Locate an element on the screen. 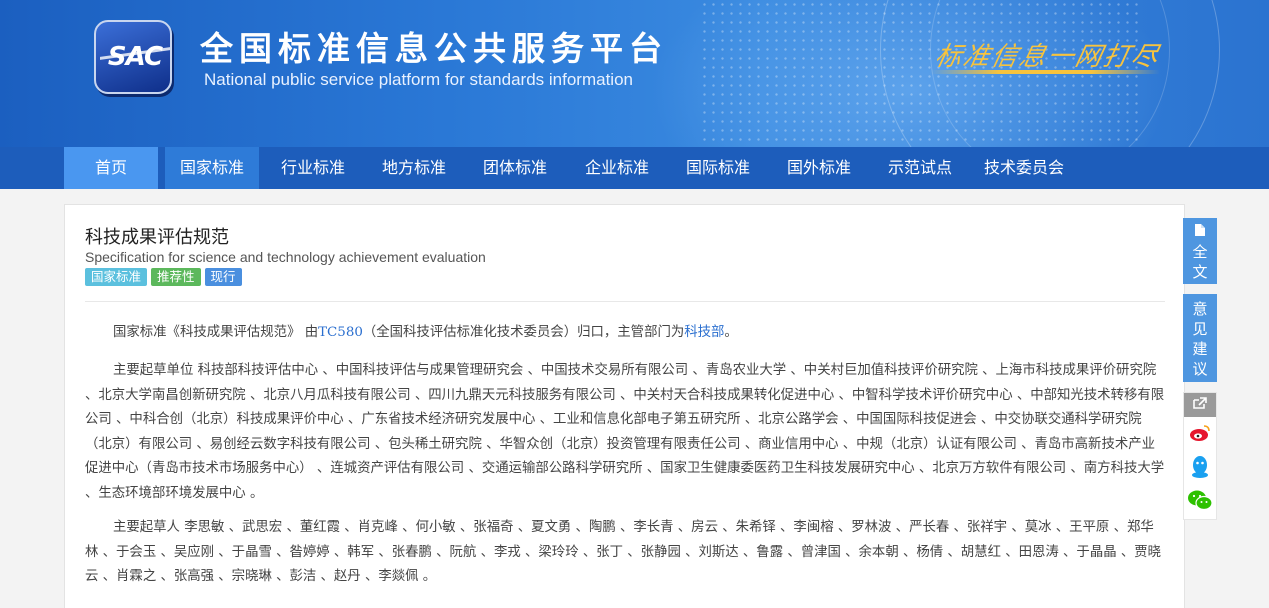 The image size is (1269, 608). standard-badges: 国家标准 推荐性 现行 is located at coordinates (163, 277).